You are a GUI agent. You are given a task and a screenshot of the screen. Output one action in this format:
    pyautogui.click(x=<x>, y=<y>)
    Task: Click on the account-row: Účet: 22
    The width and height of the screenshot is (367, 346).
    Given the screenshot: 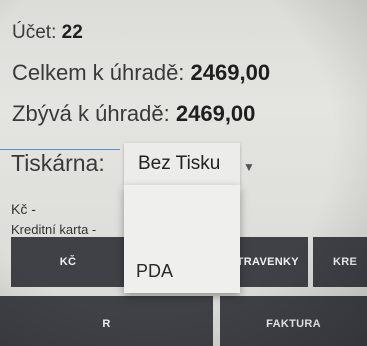 What is the action you would take?
    pyautogui.click(x=47, y=33)
    